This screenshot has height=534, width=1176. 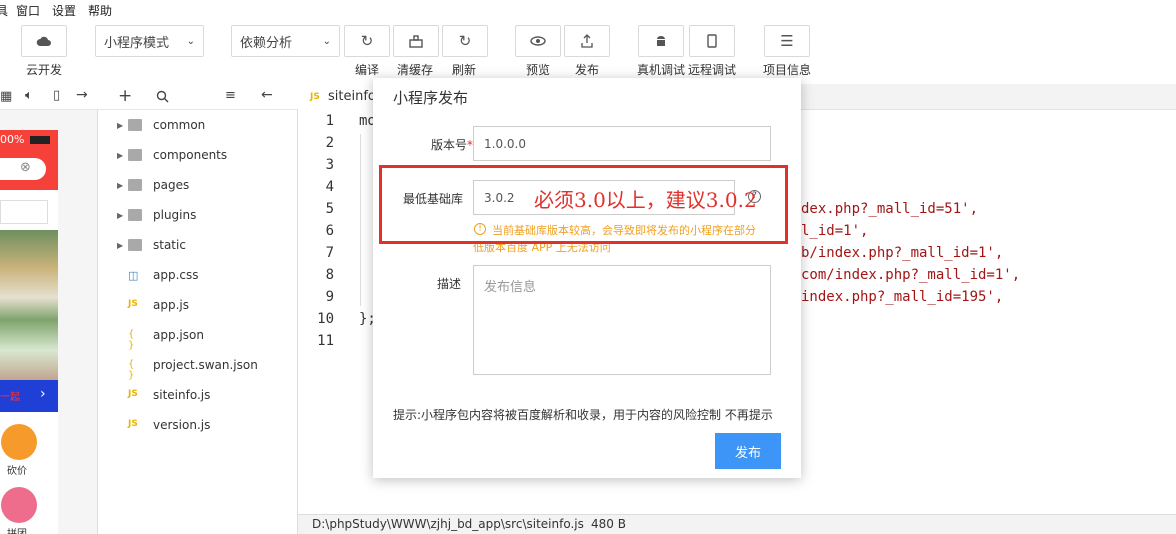 I want to click on tree-item-label: app.js, so click(x=171, y=305).